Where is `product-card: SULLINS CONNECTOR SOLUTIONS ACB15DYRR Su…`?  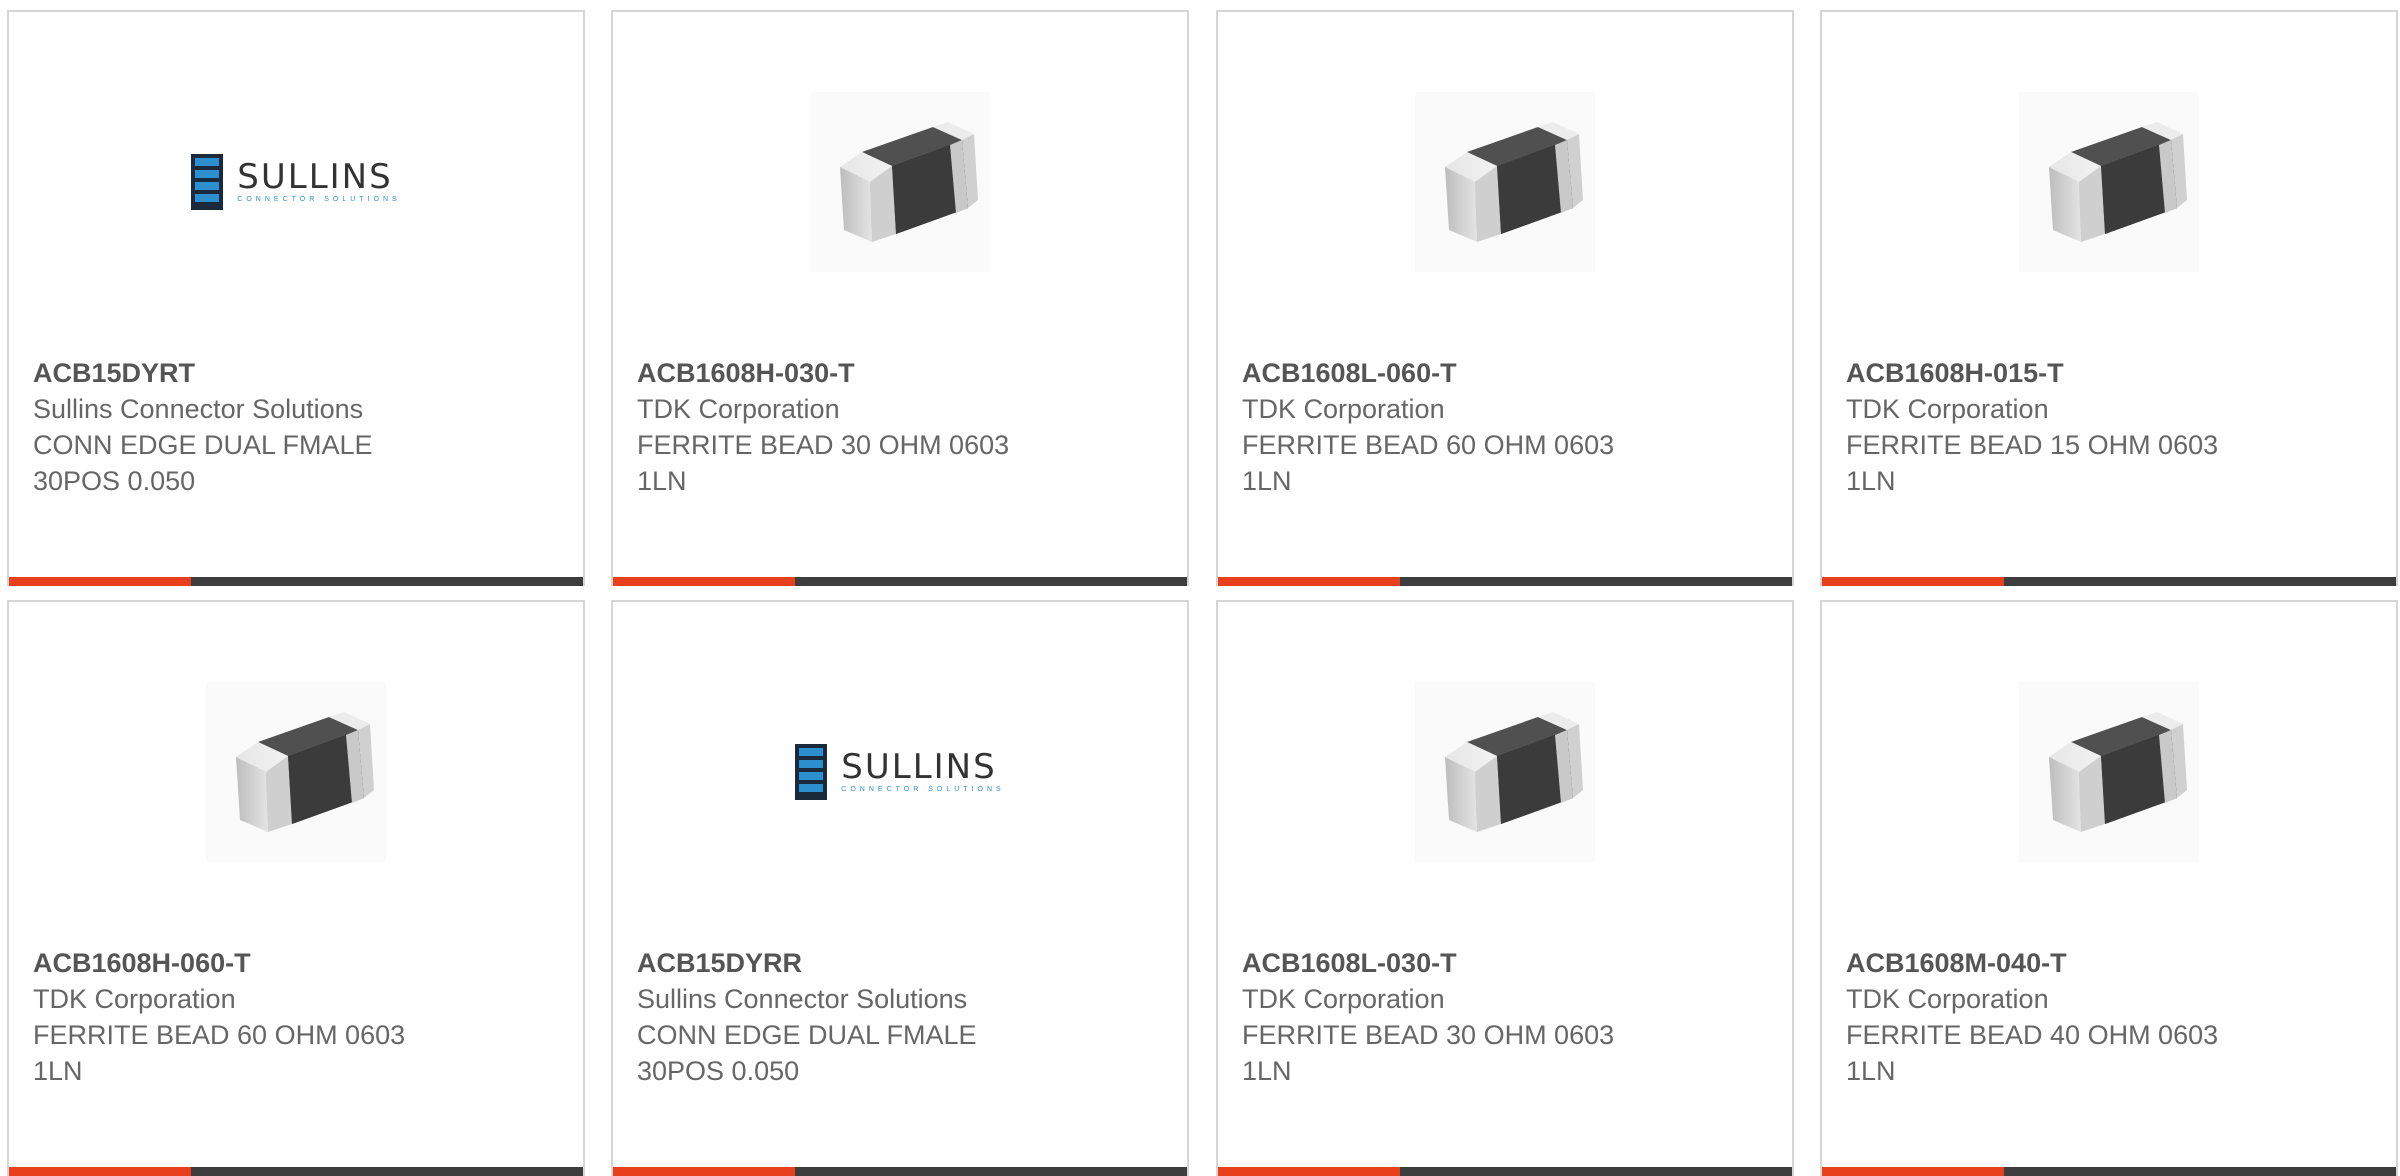 product-card: SULLINS CONNECTOR SOLUTIONS ACB15DYRR Su… is located at coordinates (900, 888).